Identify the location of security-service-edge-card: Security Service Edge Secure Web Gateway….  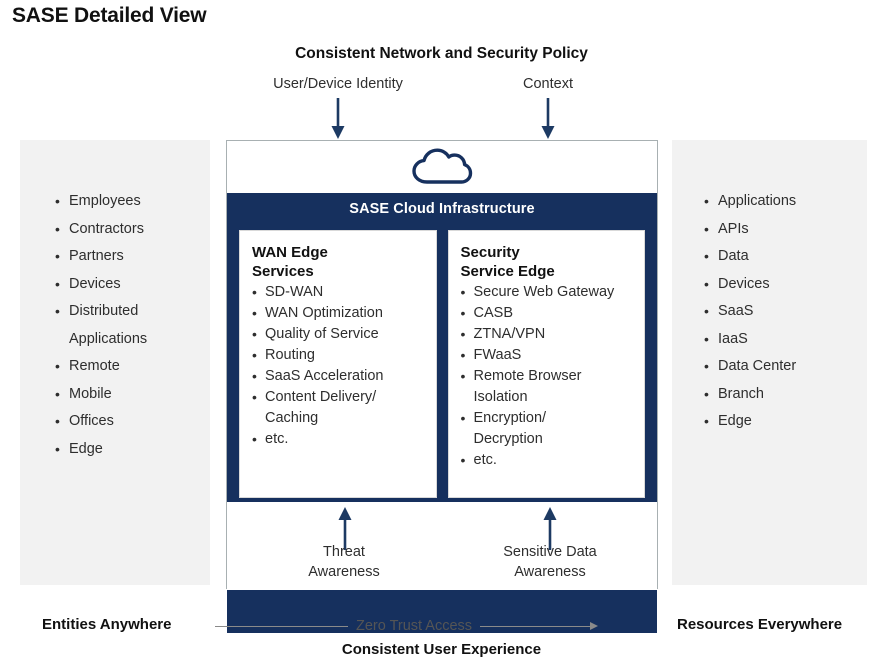
(546, 364).